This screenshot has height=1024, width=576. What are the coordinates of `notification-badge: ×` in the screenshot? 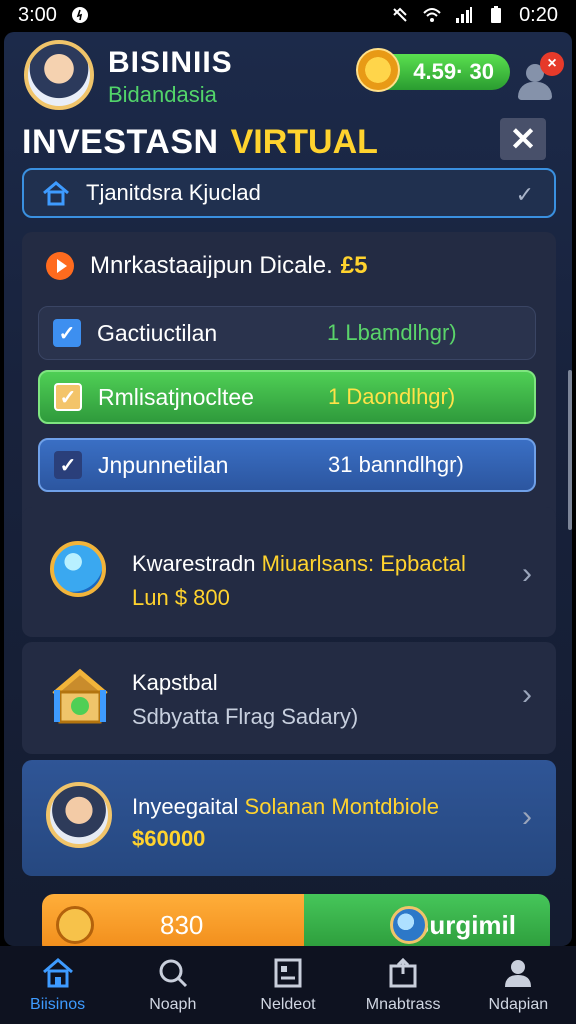 It's located at (552, 64).